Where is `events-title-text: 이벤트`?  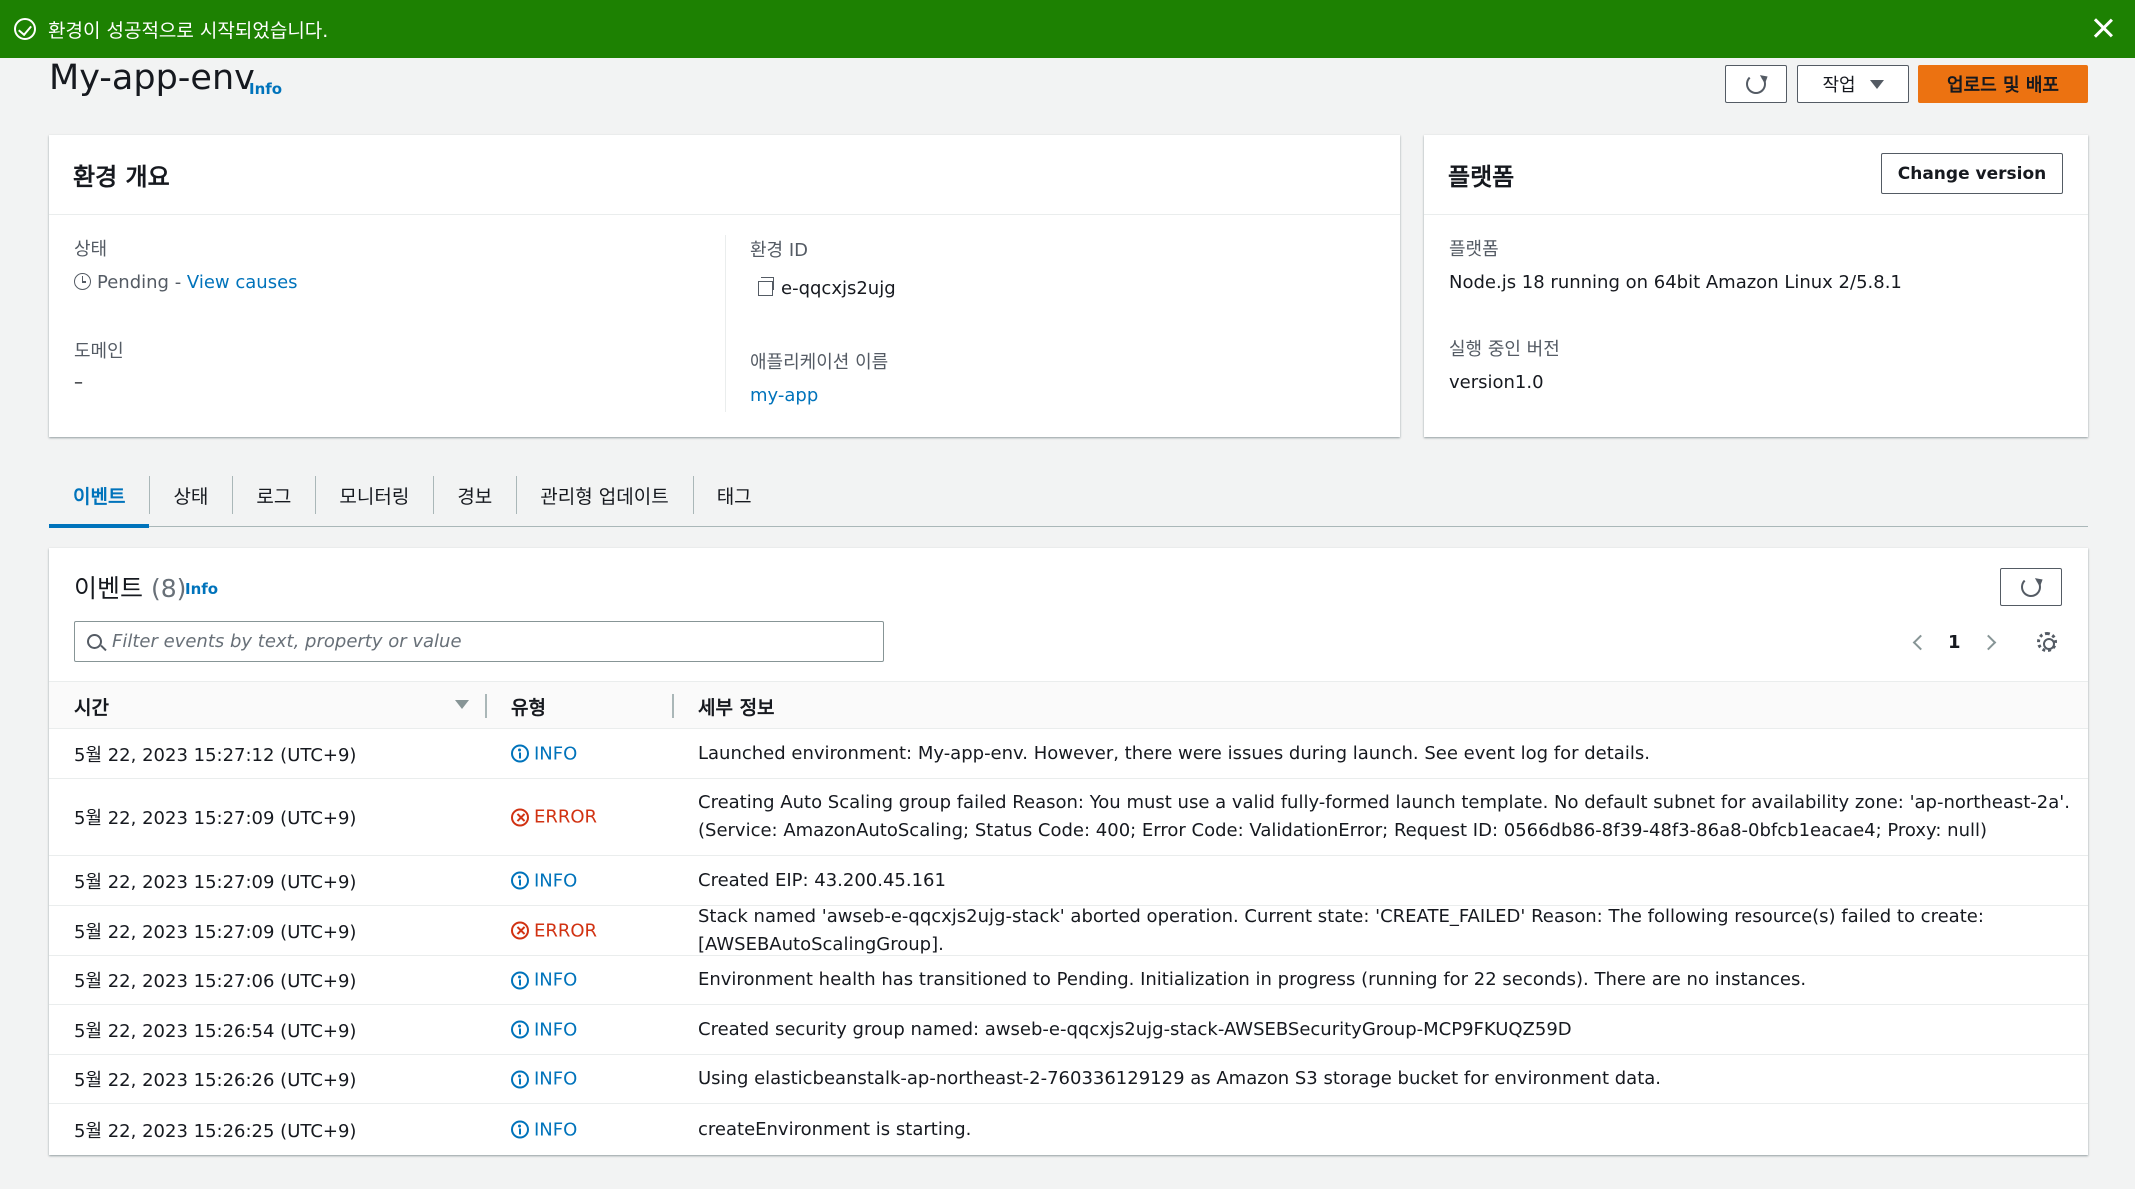 events-title-text: 이벤트 is located at coordinates (109, 588).